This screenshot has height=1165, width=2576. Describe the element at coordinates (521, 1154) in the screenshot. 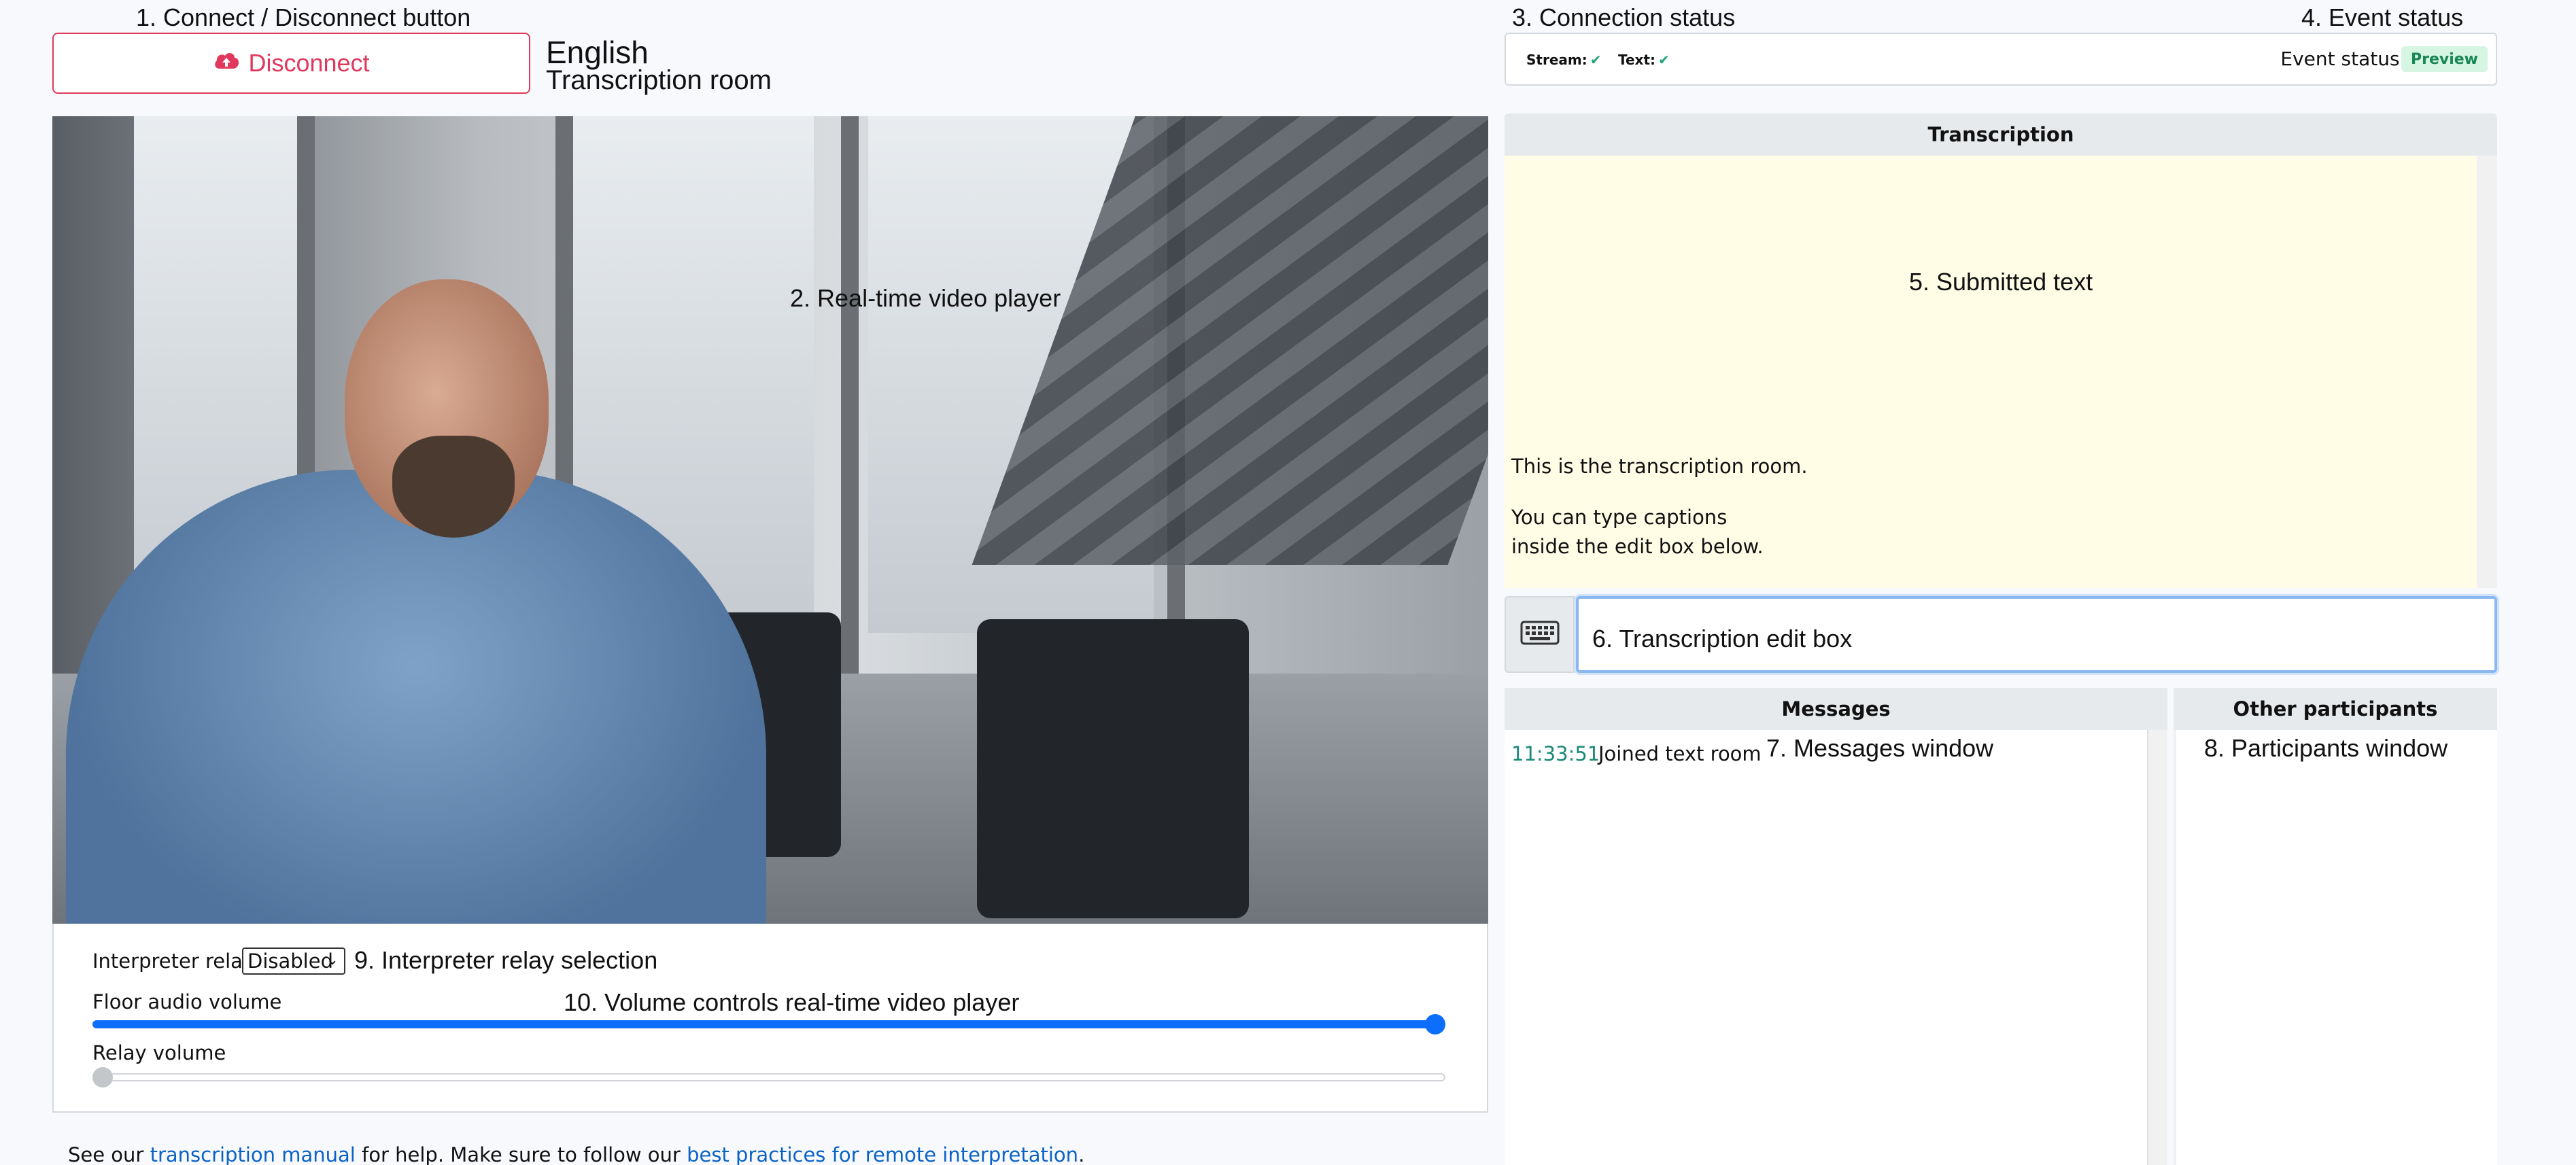

I see `footer-text: for help. Make sure to follow our` at that location.